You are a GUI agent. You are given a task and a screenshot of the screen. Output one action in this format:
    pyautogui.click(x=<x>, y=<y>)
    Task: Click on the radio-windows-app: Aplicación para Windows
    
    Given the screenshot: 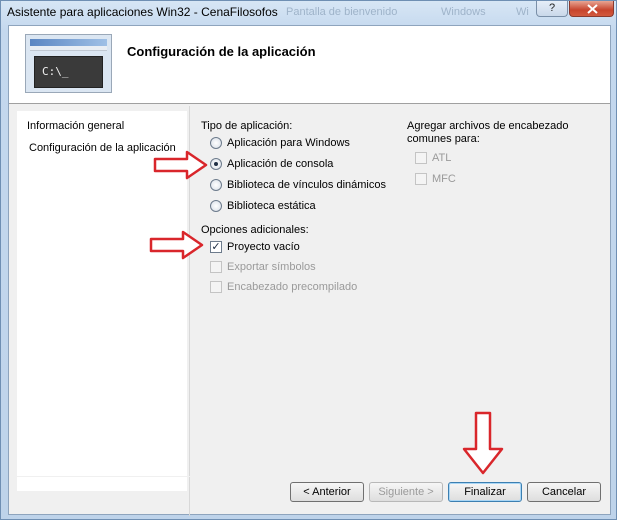 What is the action you would take?
    pyautogui.click(x=280, y=143)
    